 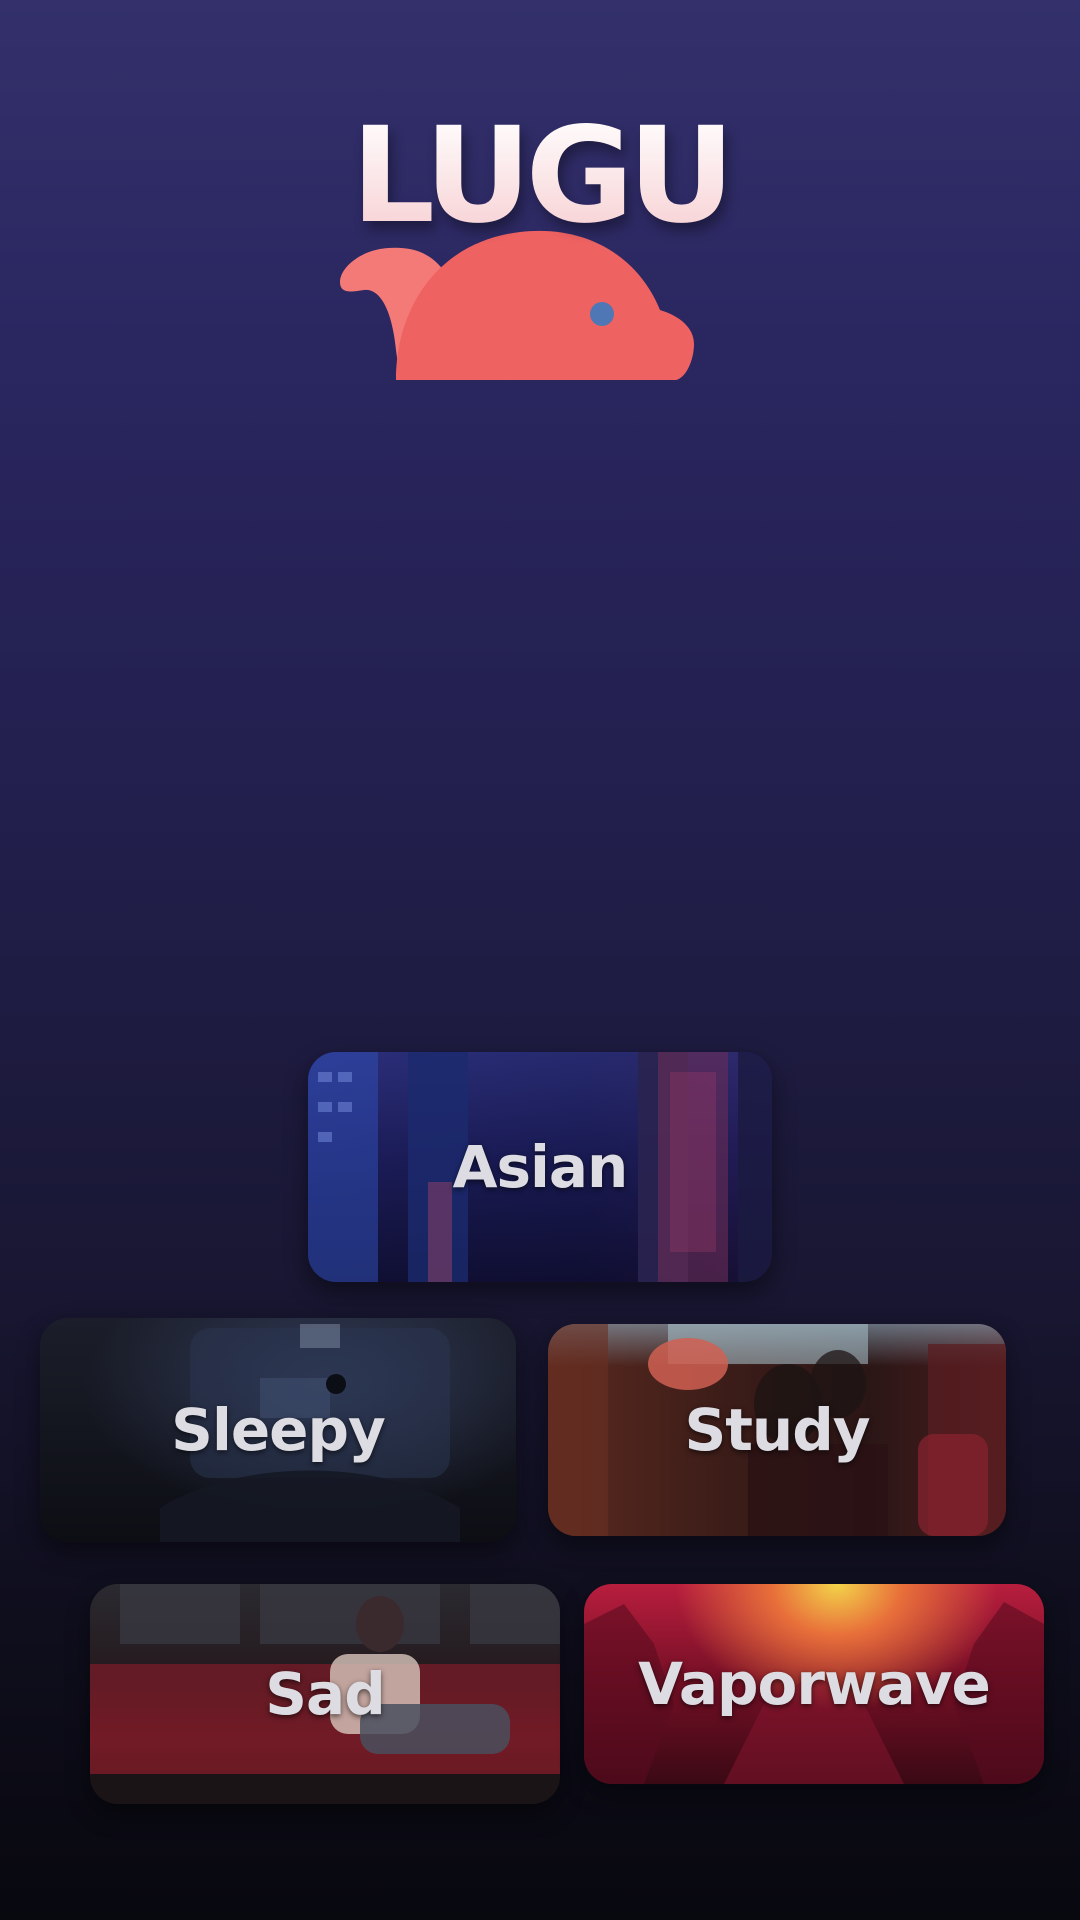 I want to click on mood-label-asian: Asian, so click(x=540, y=1167).